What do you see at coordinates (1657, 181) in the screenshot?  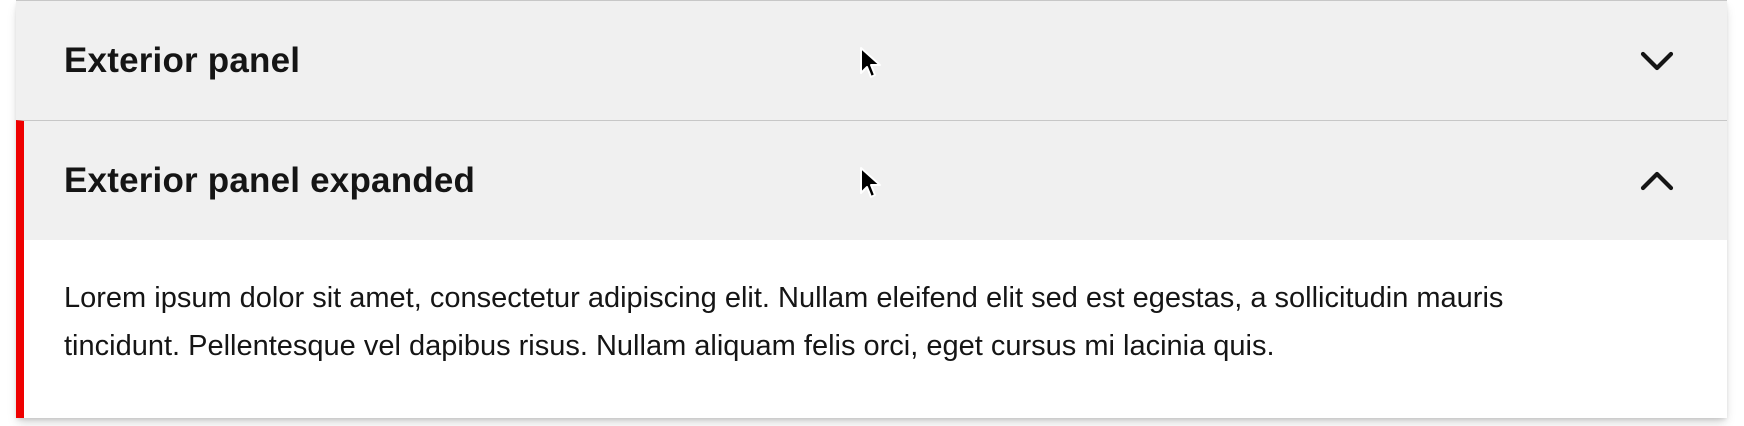 I see `chevron-up-icon` at bounding box center [1657, 181].